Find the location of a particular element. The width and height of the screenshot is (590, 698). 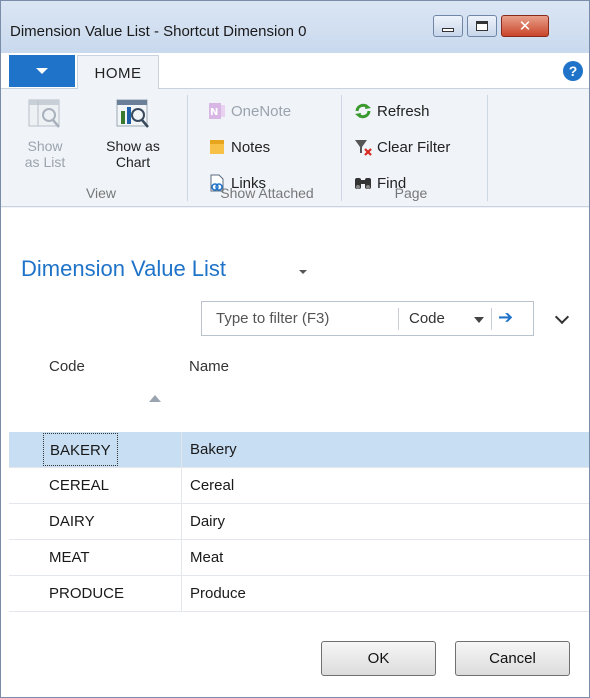

clear-filter-label: Clear Filter is located at coordinates (414, 147).